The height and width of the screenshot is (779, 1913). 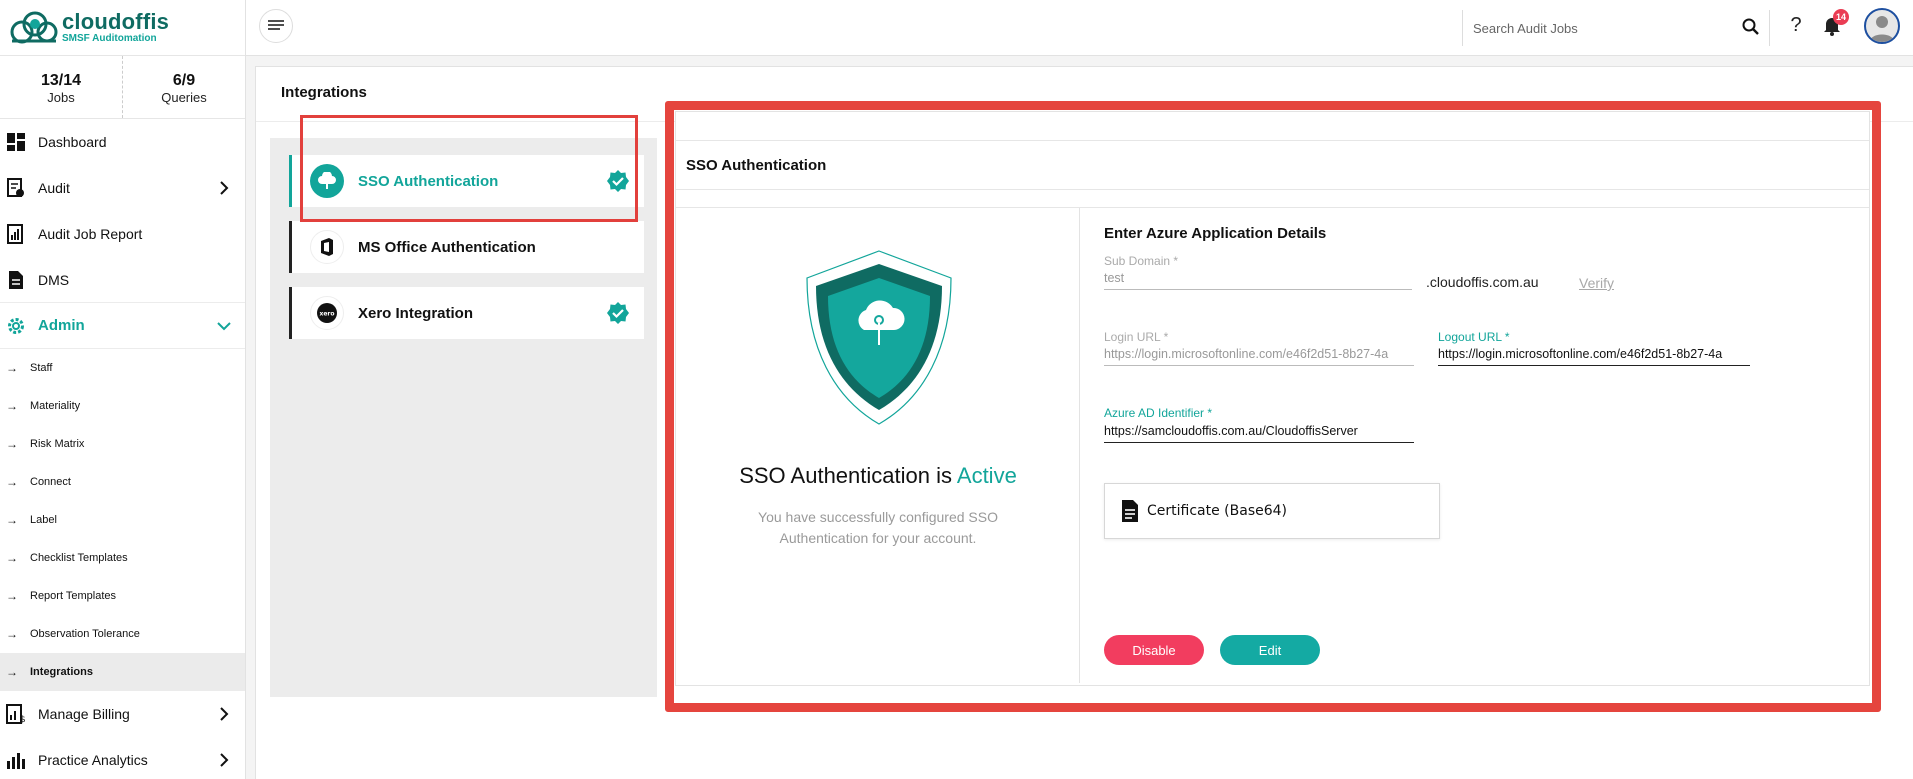 What do you see at coordinates (90, 234) in the screenshot?
I see `nav-audit-job-report-label: Audit Job Report` at bounding box center [90, 234].